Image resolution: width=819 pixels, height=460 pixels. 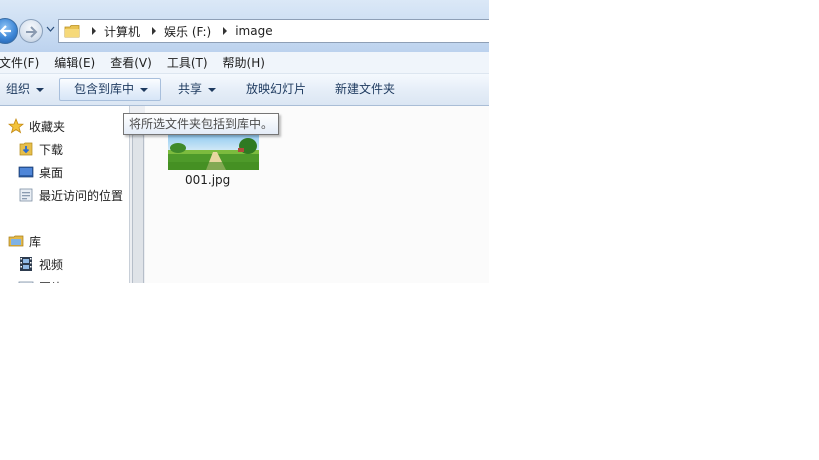 I want to click on file-thumbnail, so click(x=213, y=150).